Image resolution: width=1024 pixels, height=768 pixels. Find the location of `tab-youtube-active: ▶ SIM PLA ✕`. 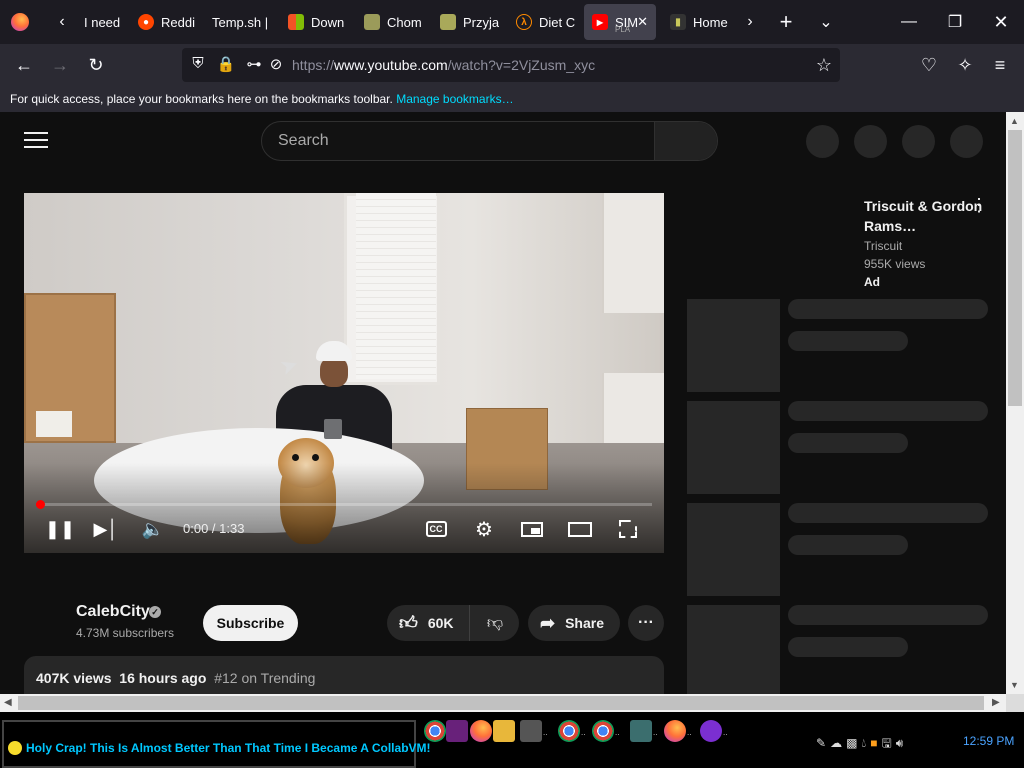

tab-youtube-active: ▶ SIM PLA ✕ is located at coordinates (620, 22).